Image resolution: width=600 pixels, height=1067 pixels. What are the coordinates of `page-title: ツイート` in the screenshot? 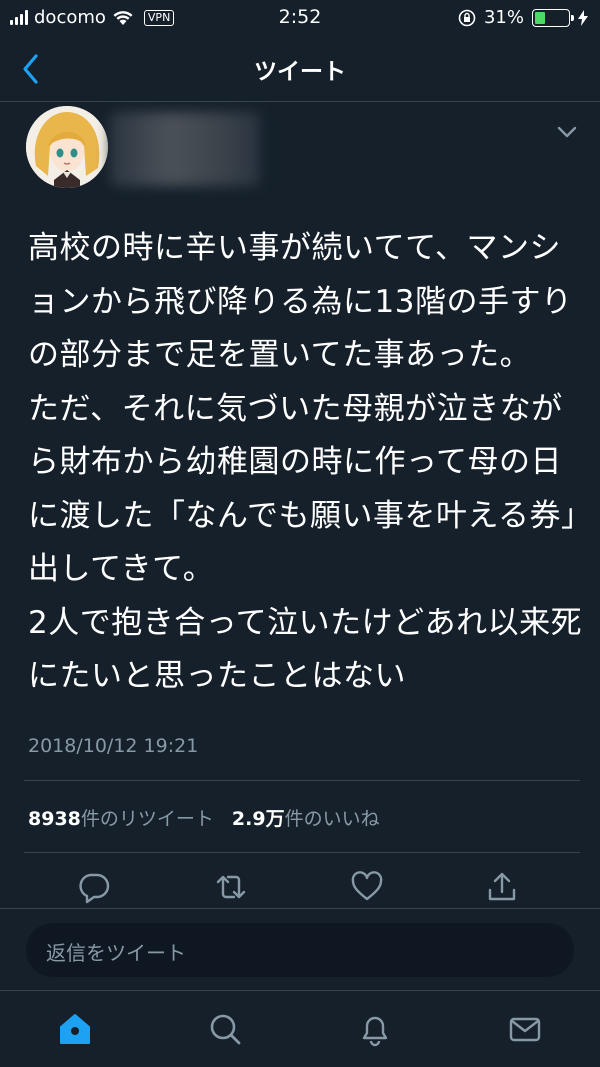 It's located at (300, 72).